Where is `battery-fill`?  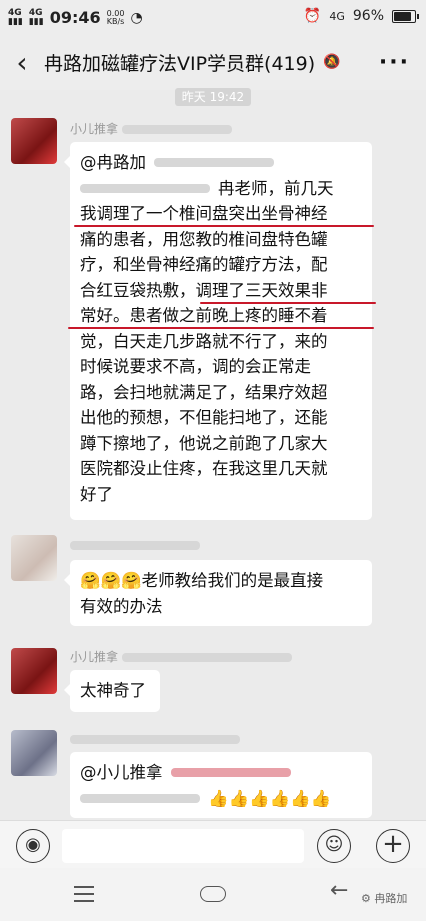
battery-fill is located at coordinates (403, 16).